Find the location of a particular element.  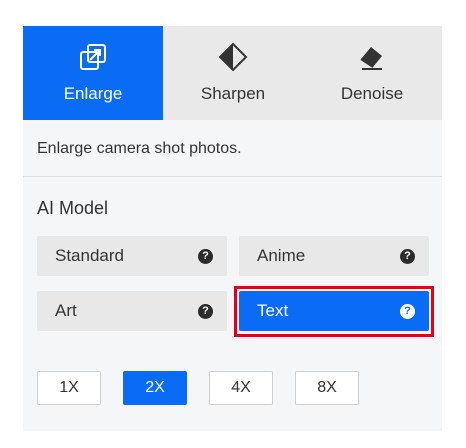

tab-enlarge: Enlarge is located at coordinates (93, 73).